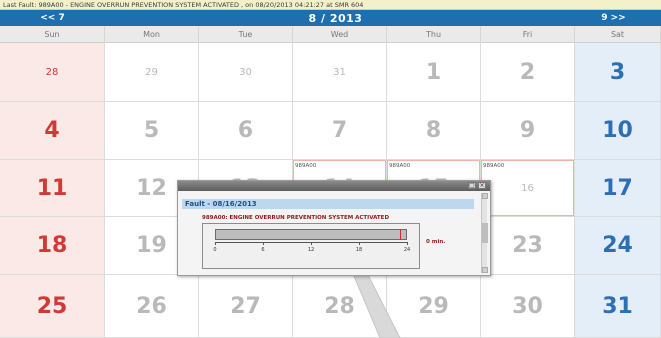 The image size is (661, 338). I want to click on weekday-thu: Thu, so click(434, 34).